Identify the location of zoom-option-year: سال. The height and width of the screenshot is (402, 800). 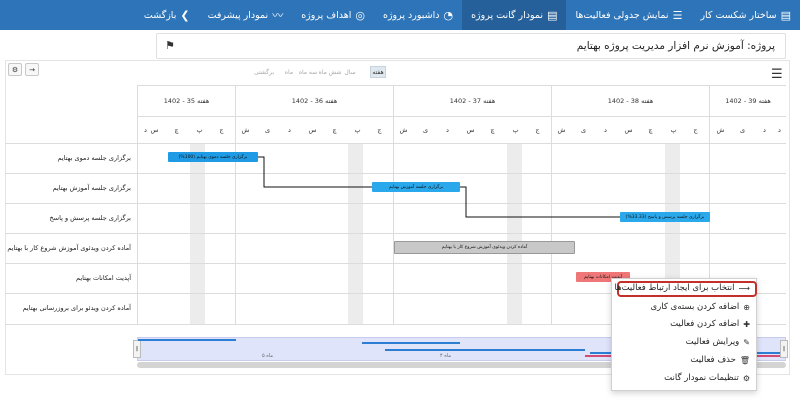
(350, 72).